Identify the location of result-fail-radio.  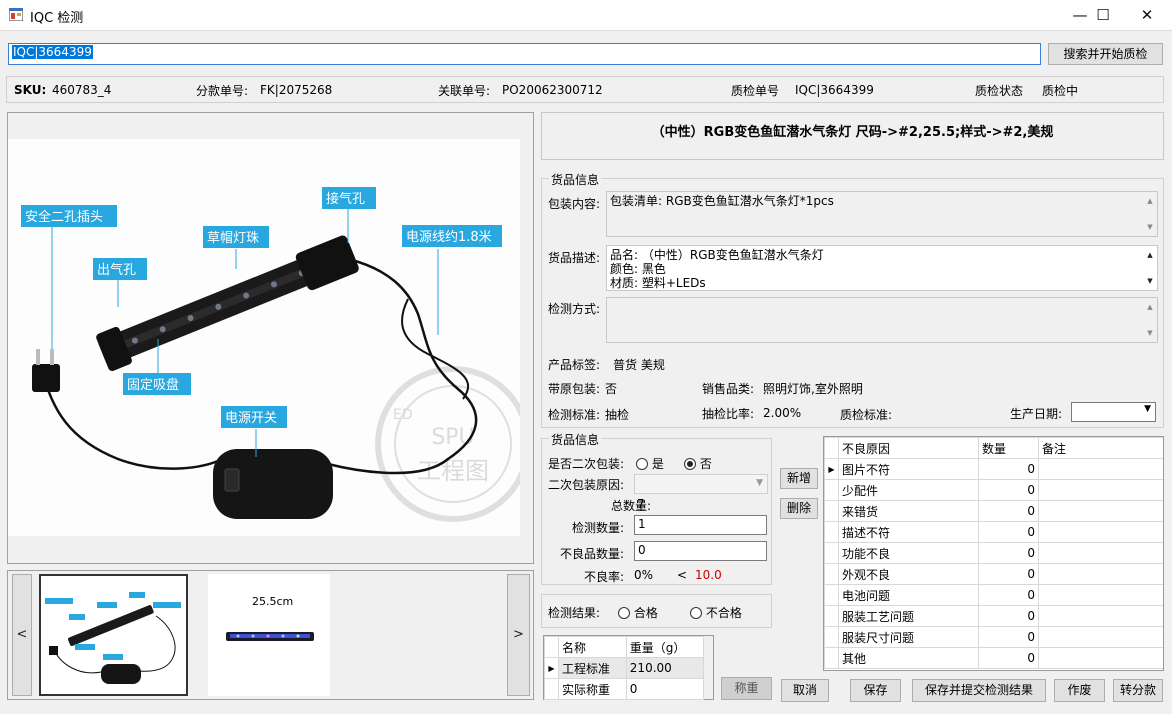
(696, 613).